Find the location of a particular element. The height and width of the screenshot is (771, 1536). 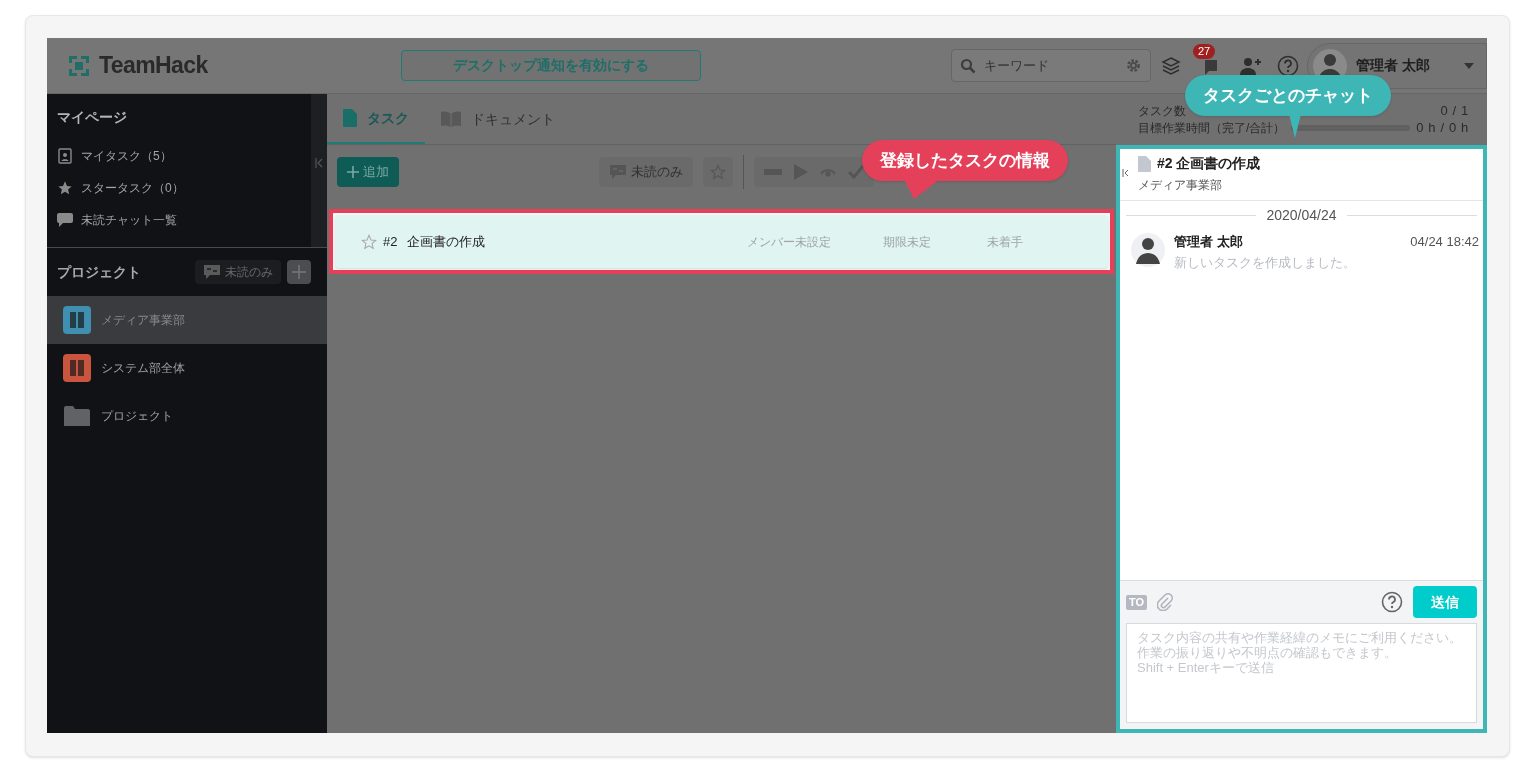

project-item: メディア事業部 is located at coordinates (187, 320).